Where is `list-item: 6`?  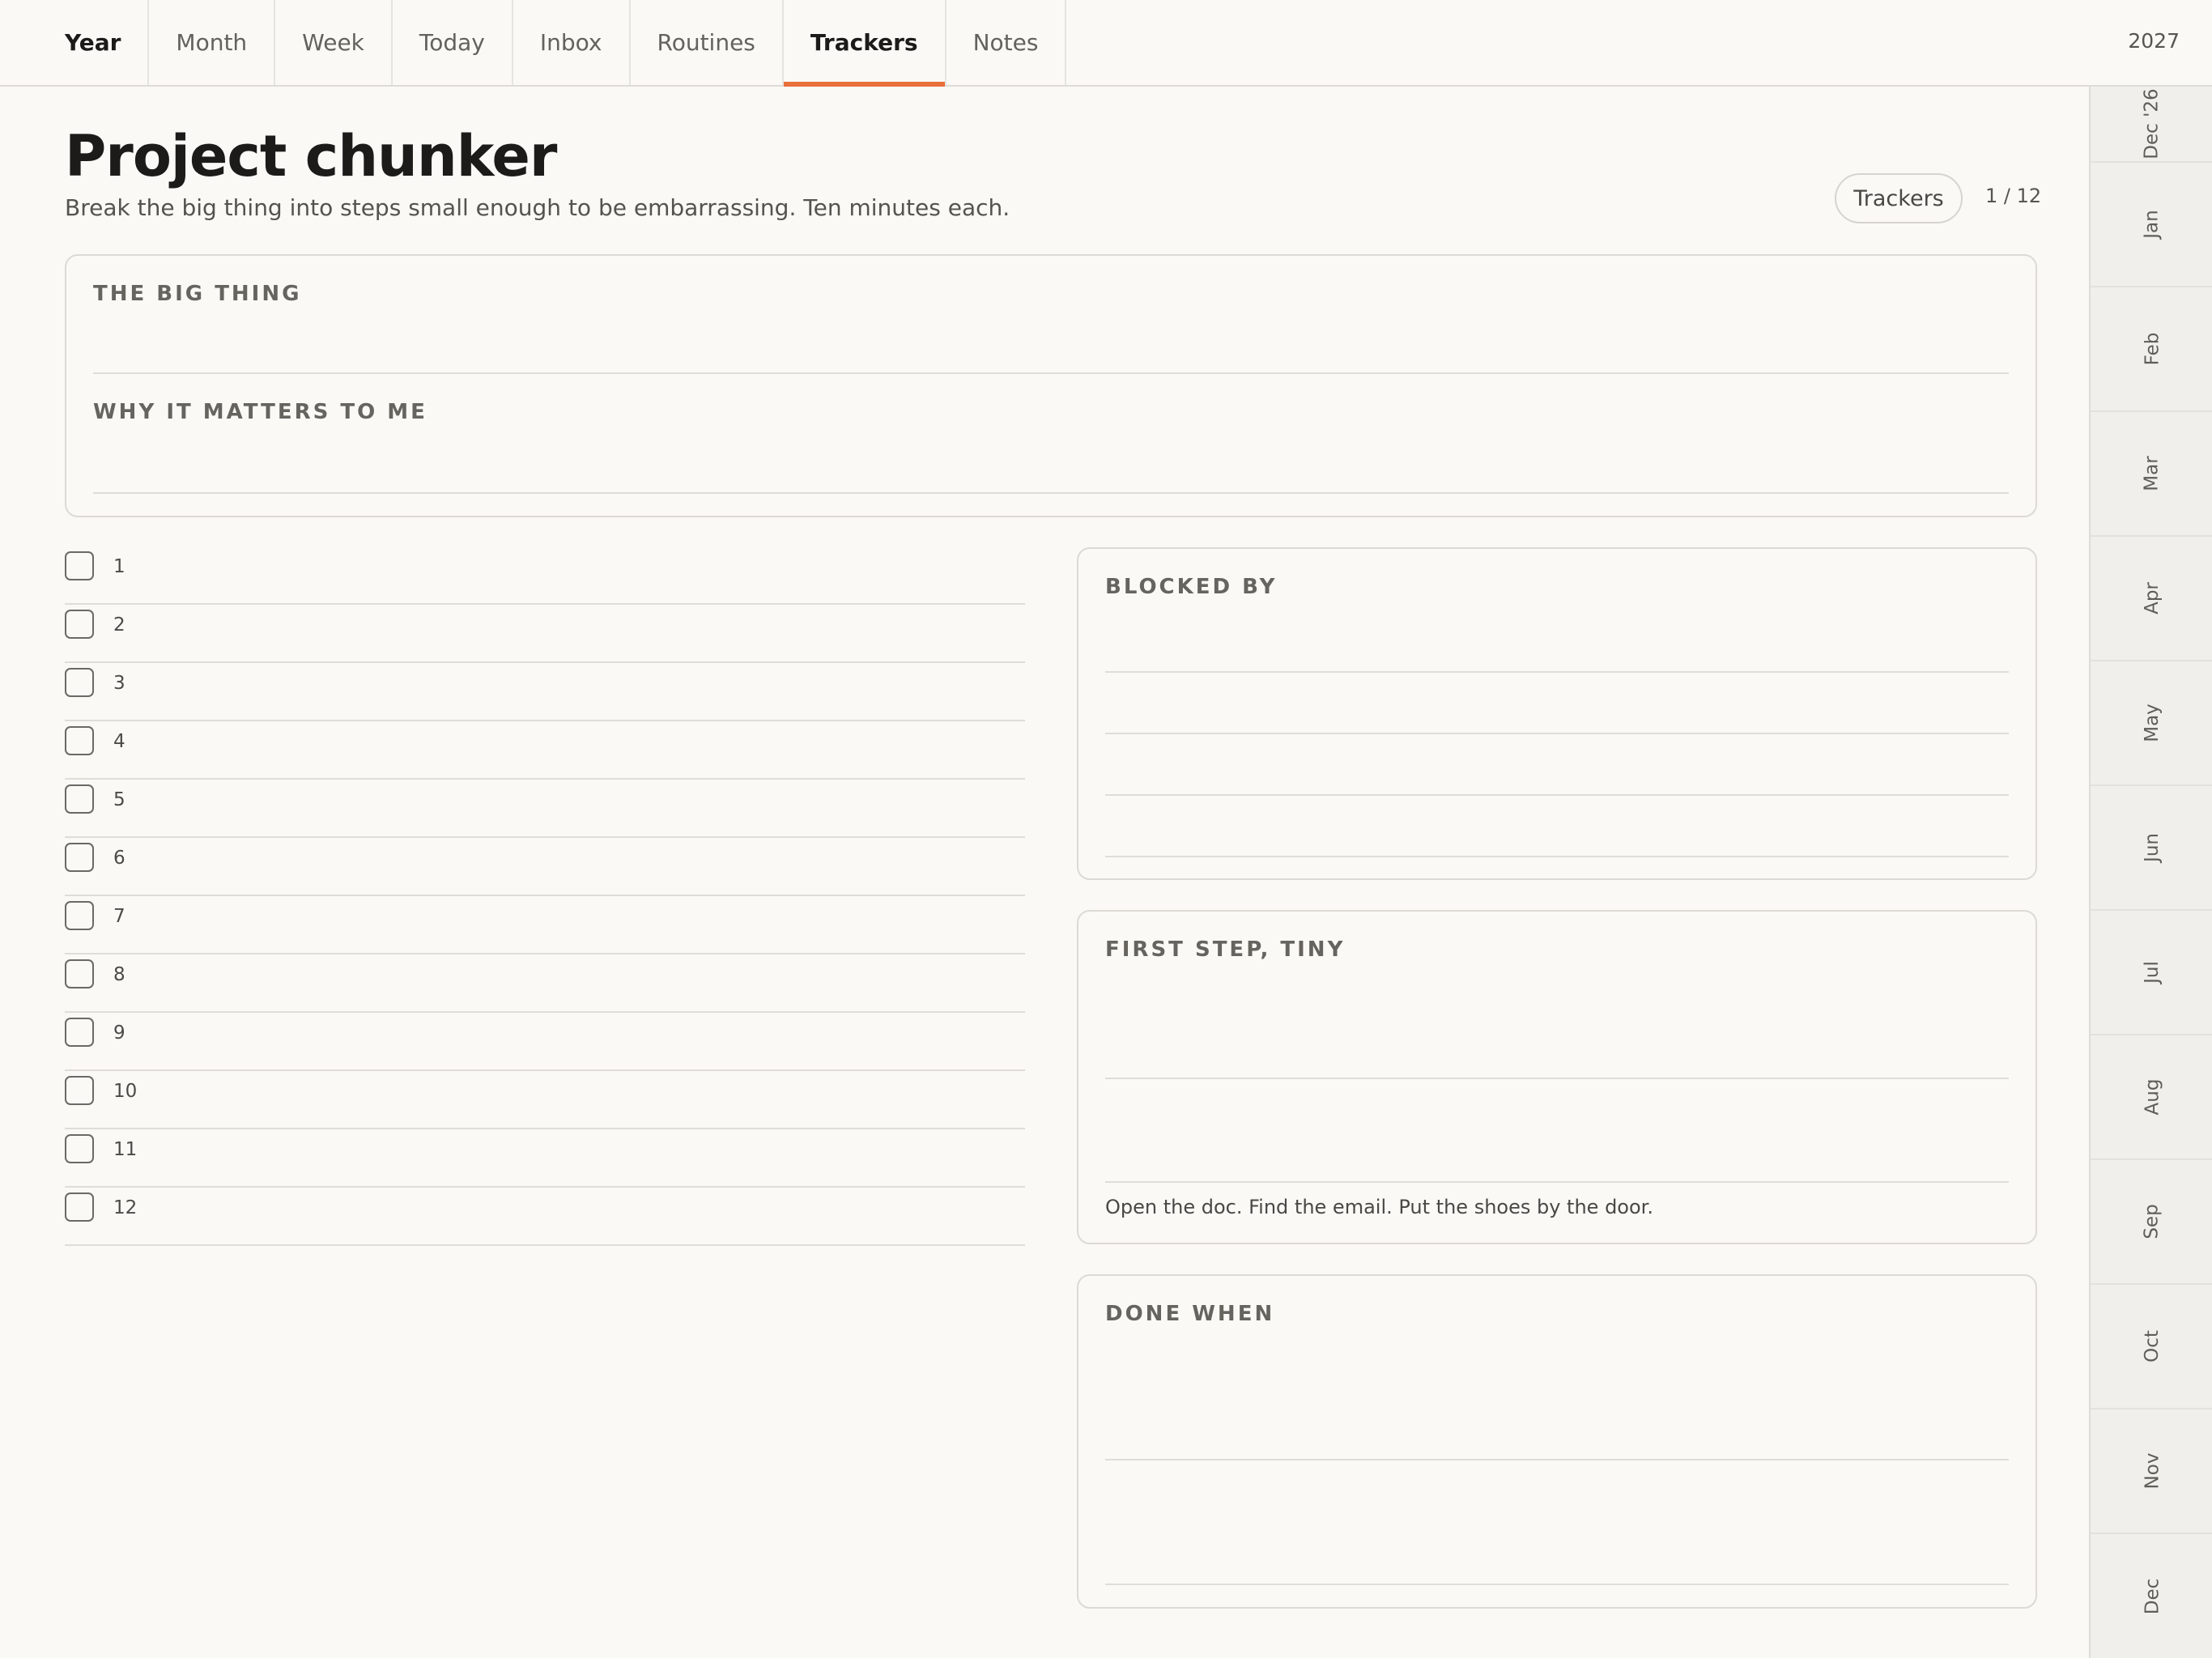
list-item: 6 is located at coordinates (545, 867).